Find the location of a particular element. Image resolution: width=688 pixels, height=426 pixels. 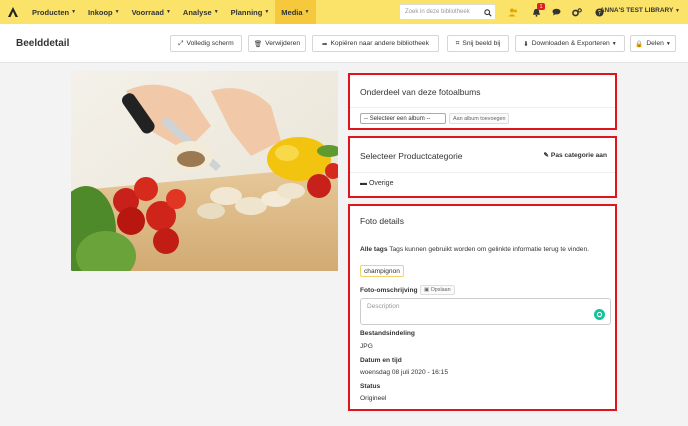

pencil-icon: ✎ is located at coordinates (546, 155).